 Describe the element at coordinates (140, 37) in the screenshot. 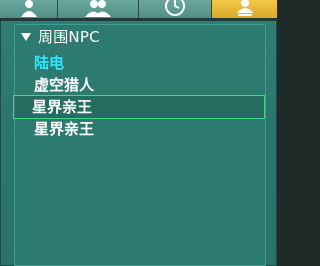

I see `section-header-nearby-npc: 周围NPC` at that location.